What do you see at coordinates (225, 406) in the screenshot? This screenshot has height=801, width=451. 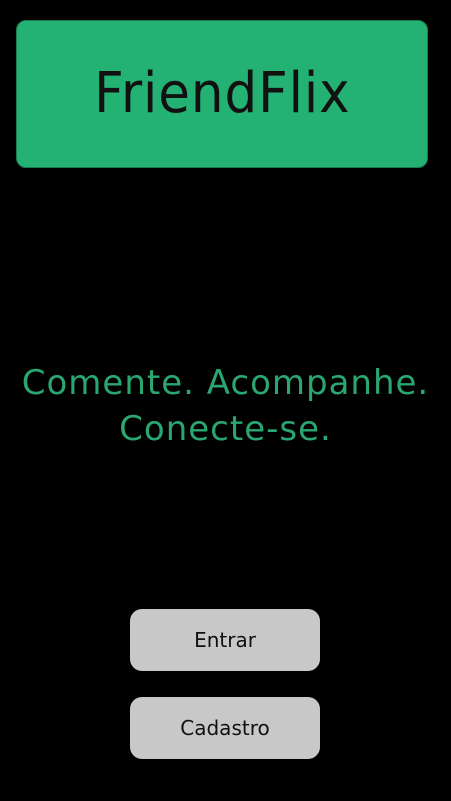 I see `tagline: Comente. Acompanhe. Conecte-se.` at bounding box center [225, 406].